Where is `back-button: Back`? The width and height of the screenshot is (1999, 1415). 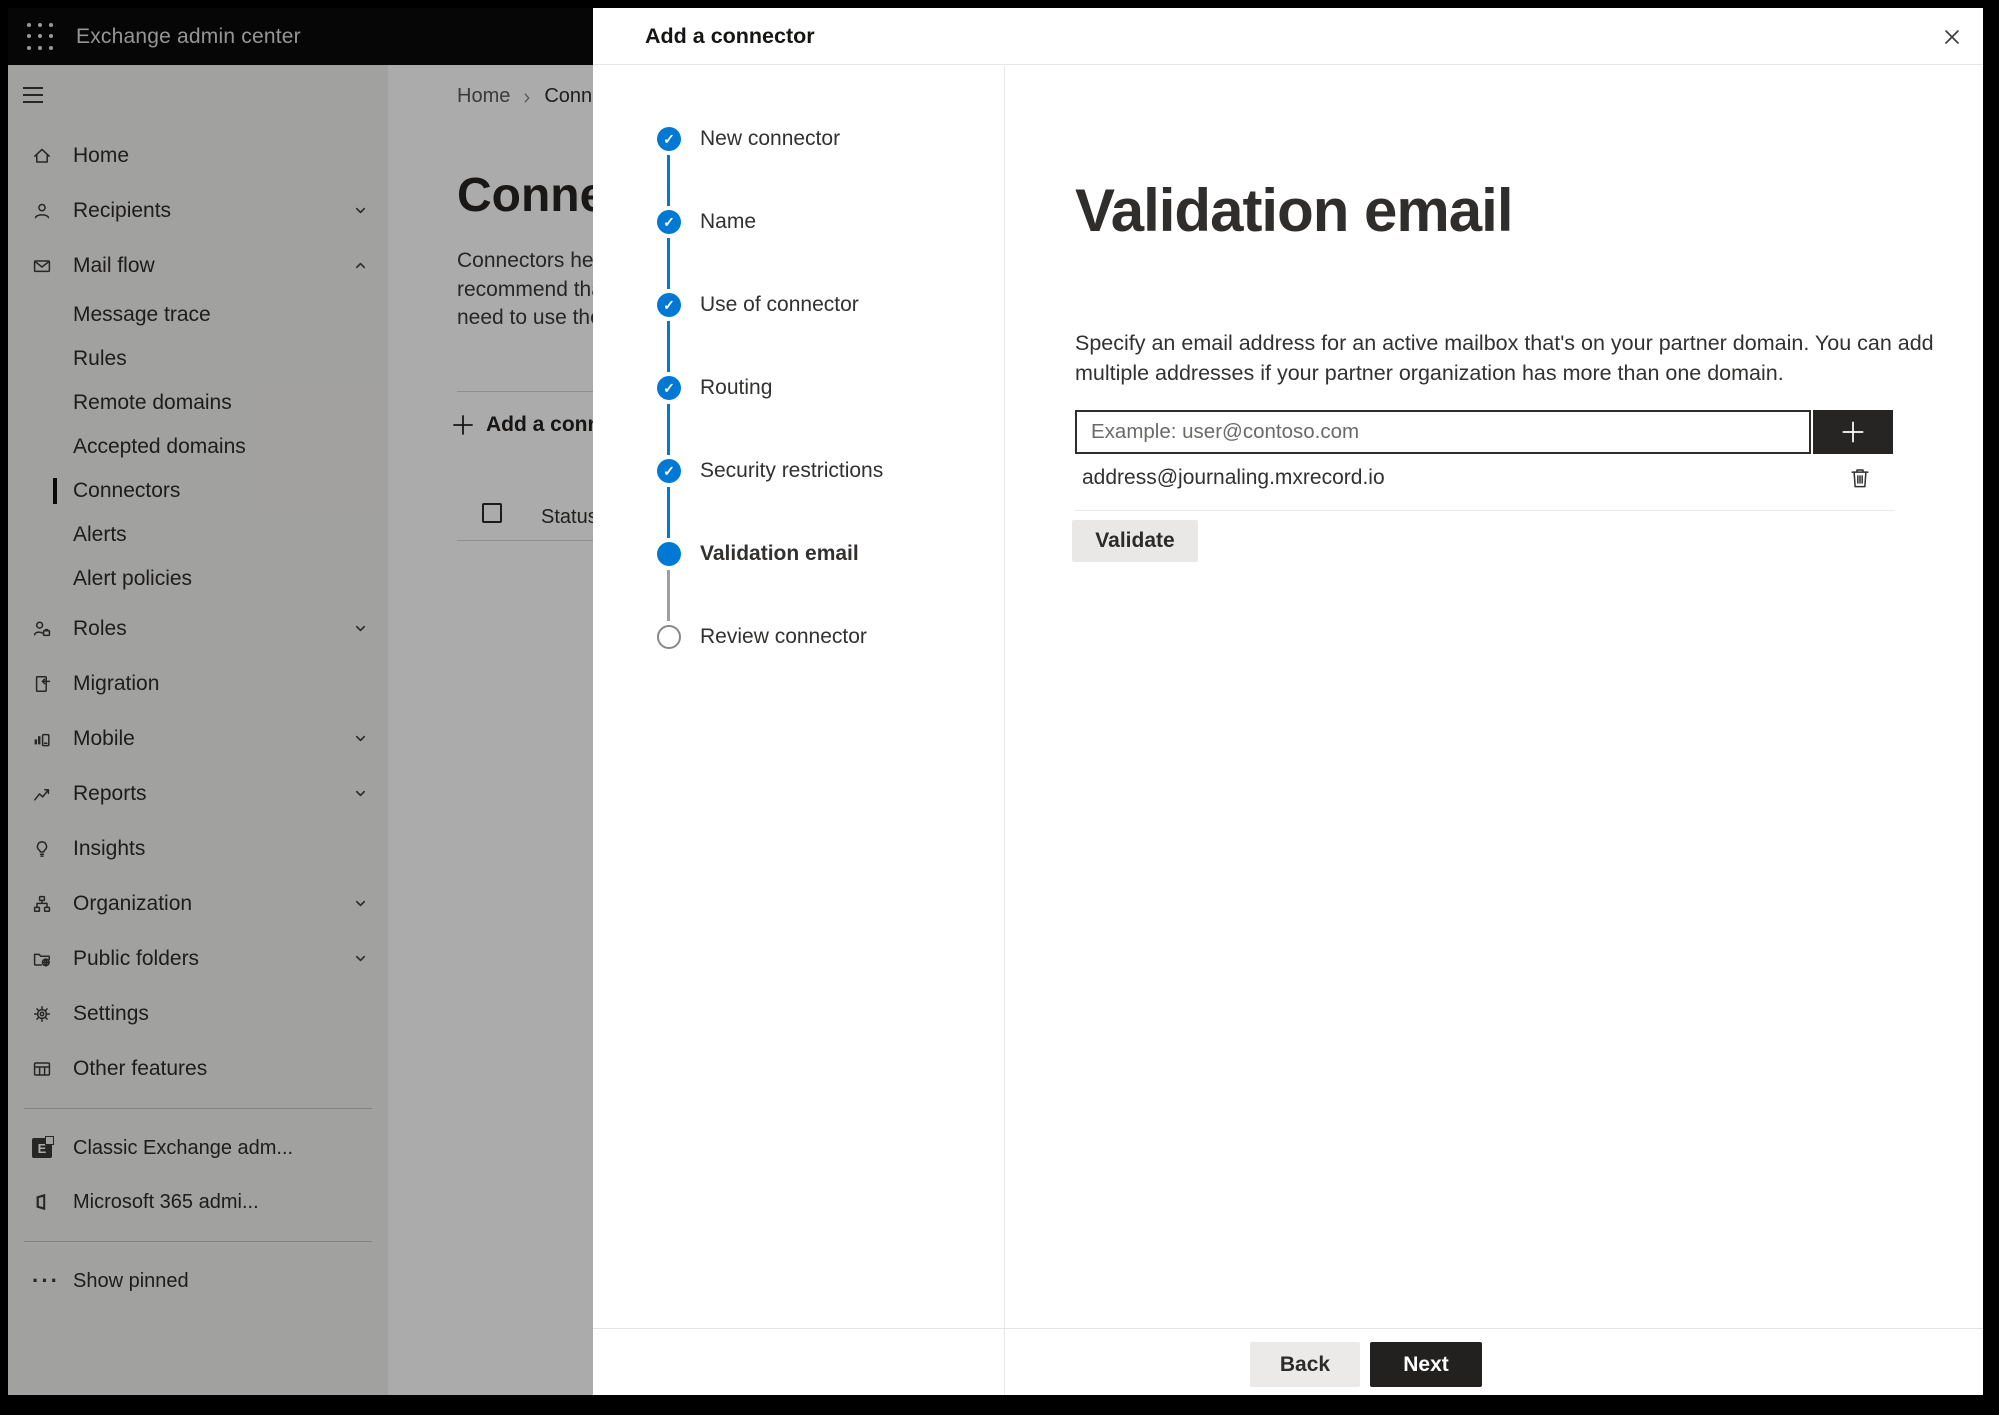
back-button: Back is located at coordinates (1305, 1364).